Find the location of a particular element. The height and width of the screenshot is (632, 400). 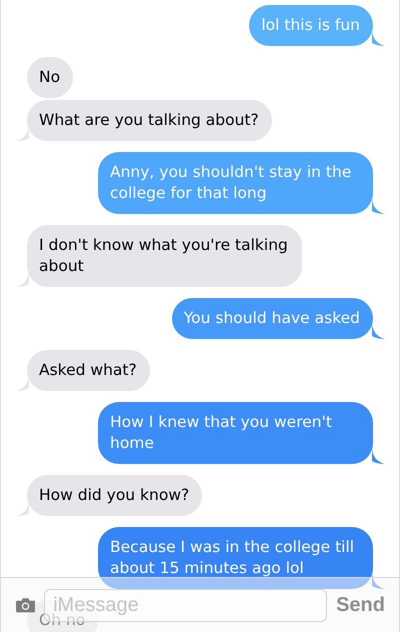

message-bubble: You should have asked is located at coordinates (272, 318).